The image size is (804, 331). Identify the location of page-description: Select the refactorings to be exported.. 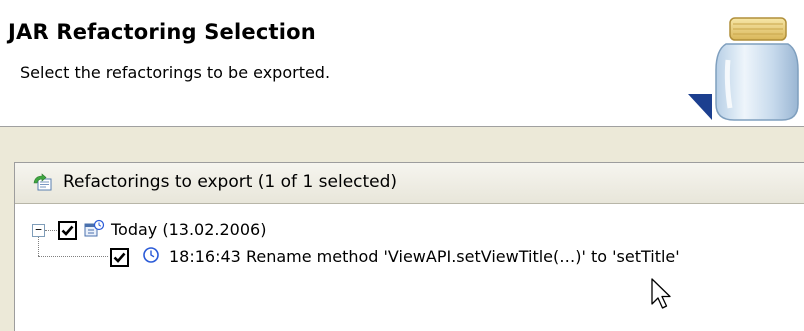
(175, 72).